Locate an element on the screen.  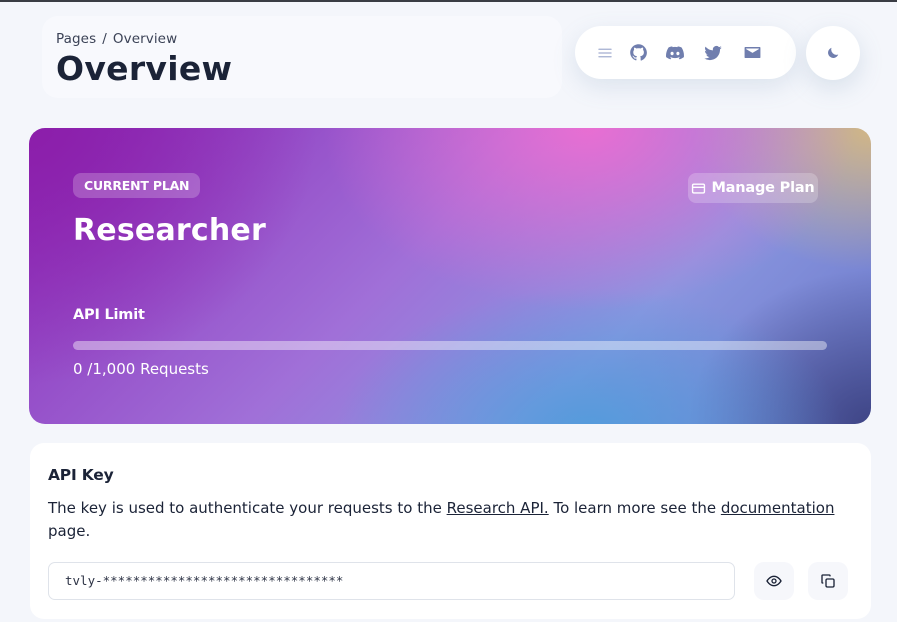
plan-name: Researcher is located at coordinates (169, 230).